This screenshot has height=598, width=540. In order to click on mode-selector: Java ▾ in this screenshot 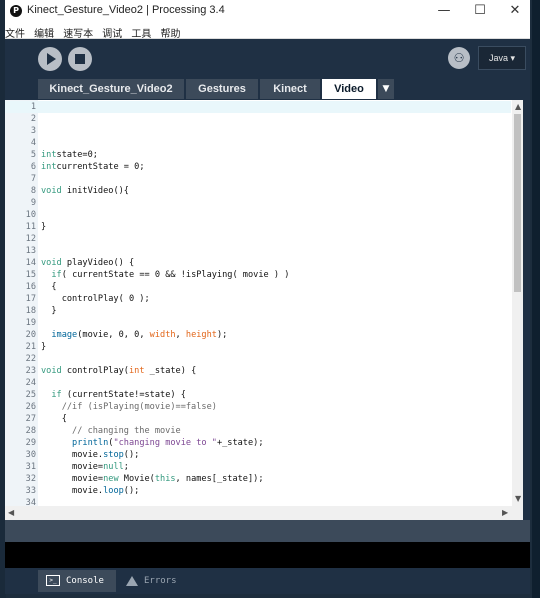, I will do `click(502, 58)`.